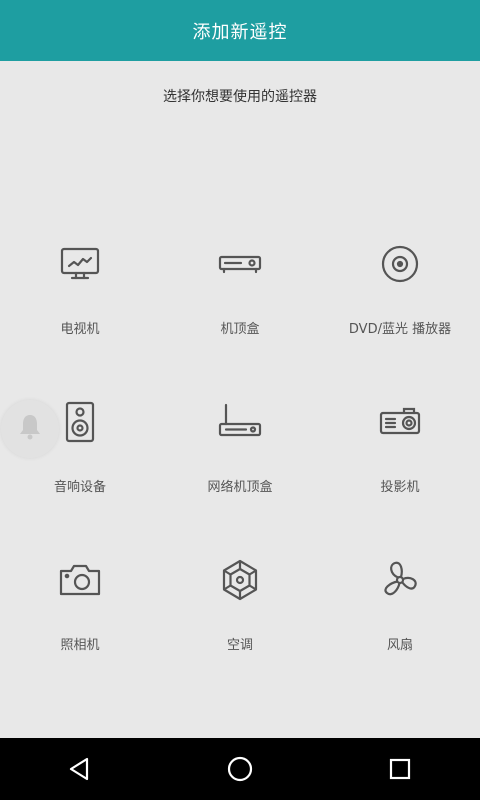 The height and width of the screenshot is (800, 480). I want to click on fan-icon, so click(400, 580).